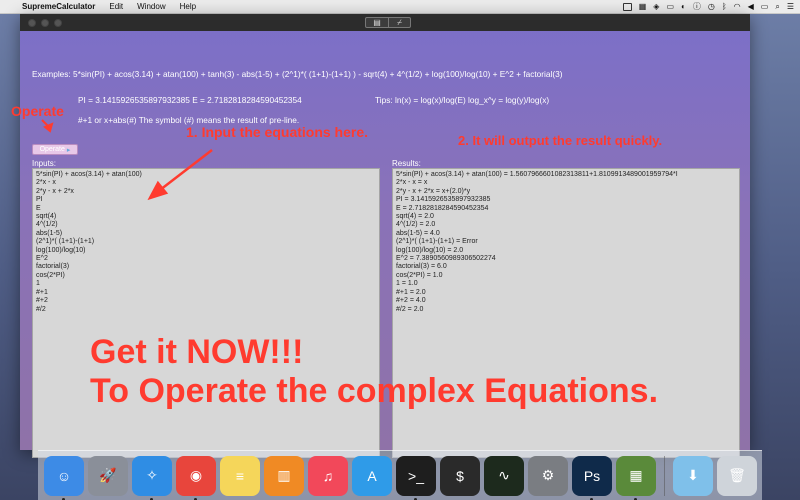 The height and width of the screenshot is (500, 800). Describe the element at coordinates (418, 233) in the screenshot. I see `results-line: abs(1-5) = 4.0` at that location.